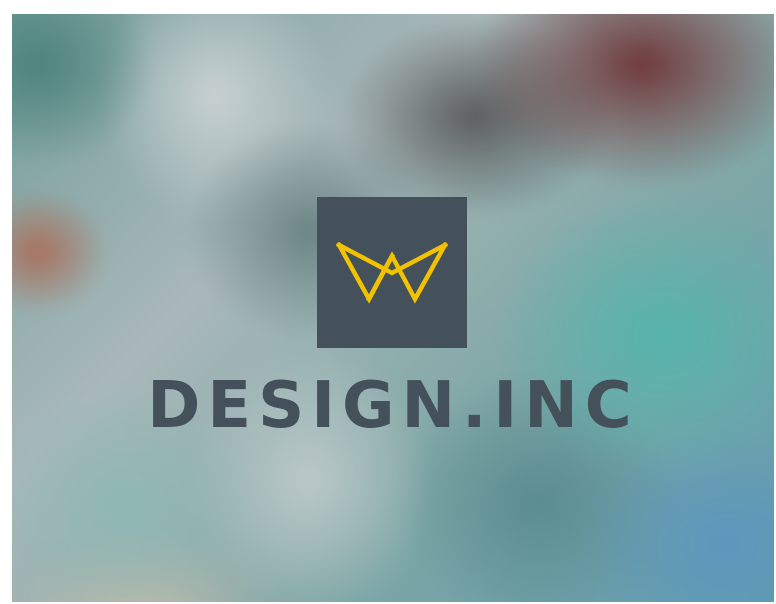  What do you see at coordinates (393, 406) in the screenshot?
I see `brand-name: DESIGN.INC` at bounding box center [393, 406].